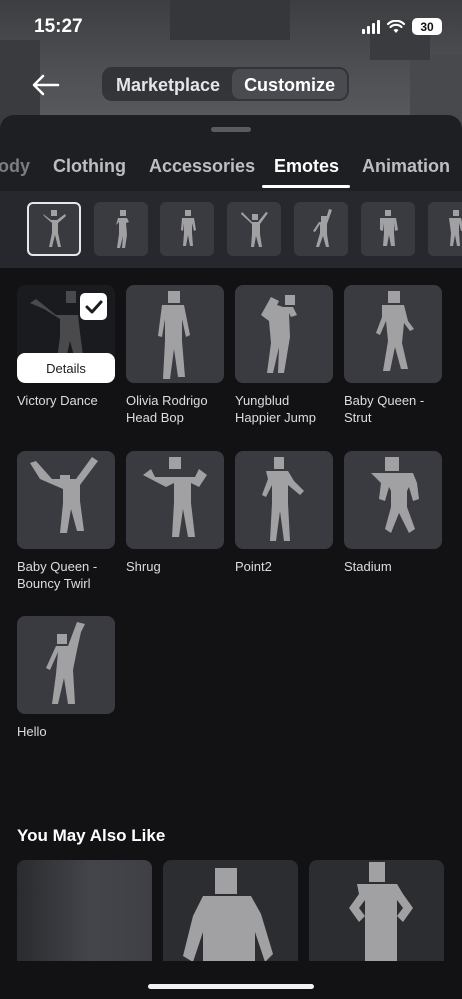  What do you see at coordinates (231, 27) in the screenshot?
I see `status-bar: 15:27 30` at bounding box center [231, 27].